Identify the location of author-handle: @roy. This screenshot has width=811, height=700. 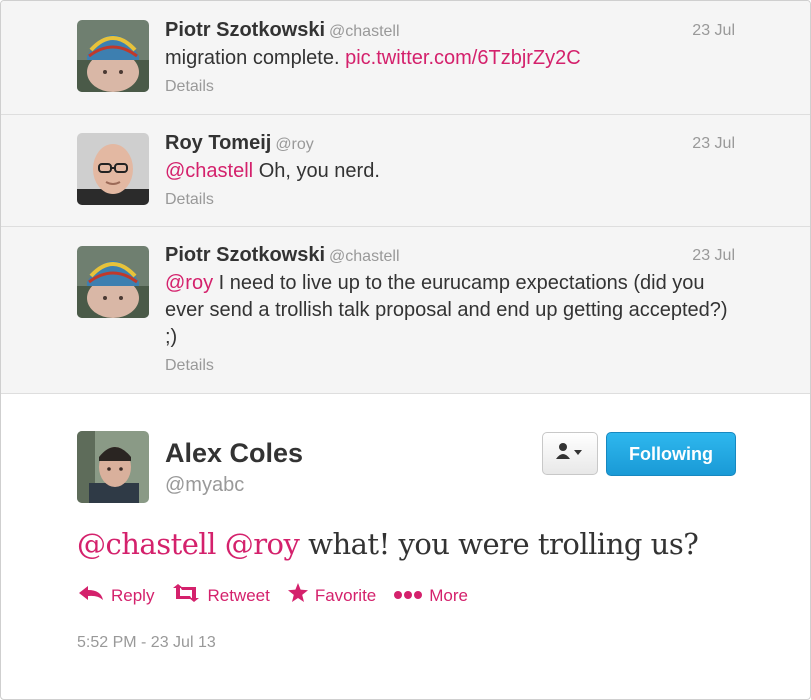
(294, 144).